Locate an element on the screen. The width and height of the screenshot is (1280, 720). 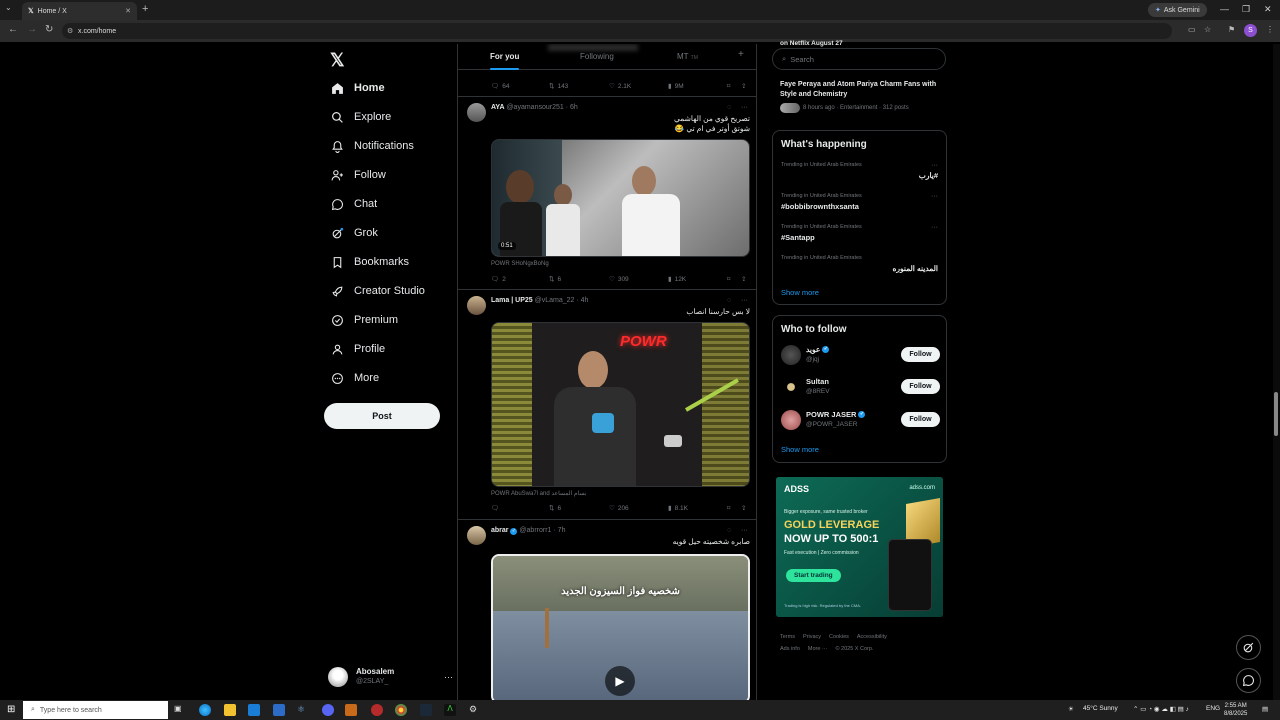
like-button: ♡ 206 is located at coordinates (619, 508).